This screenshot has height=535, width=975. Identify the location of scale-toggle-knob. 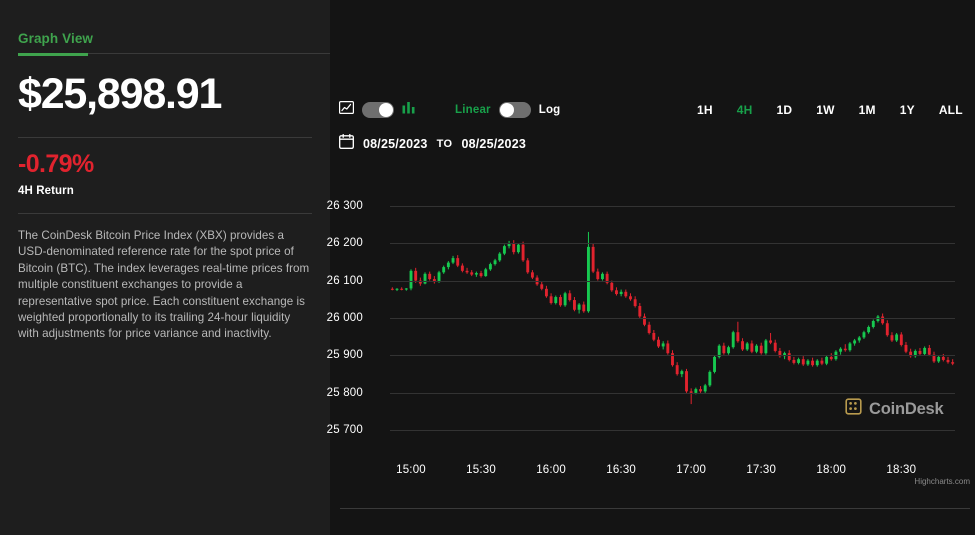
(506, 110).